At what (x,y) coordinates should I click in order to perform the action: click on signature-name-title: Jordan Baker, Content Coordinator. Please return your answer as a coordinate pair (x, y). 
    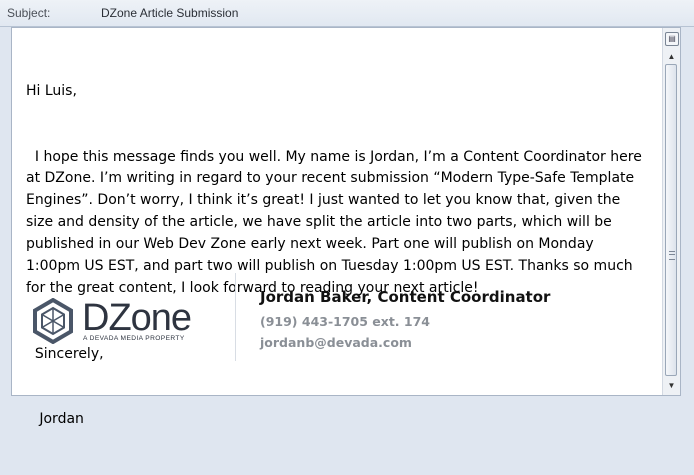
    Looking at the image, I should click on (405, 297).